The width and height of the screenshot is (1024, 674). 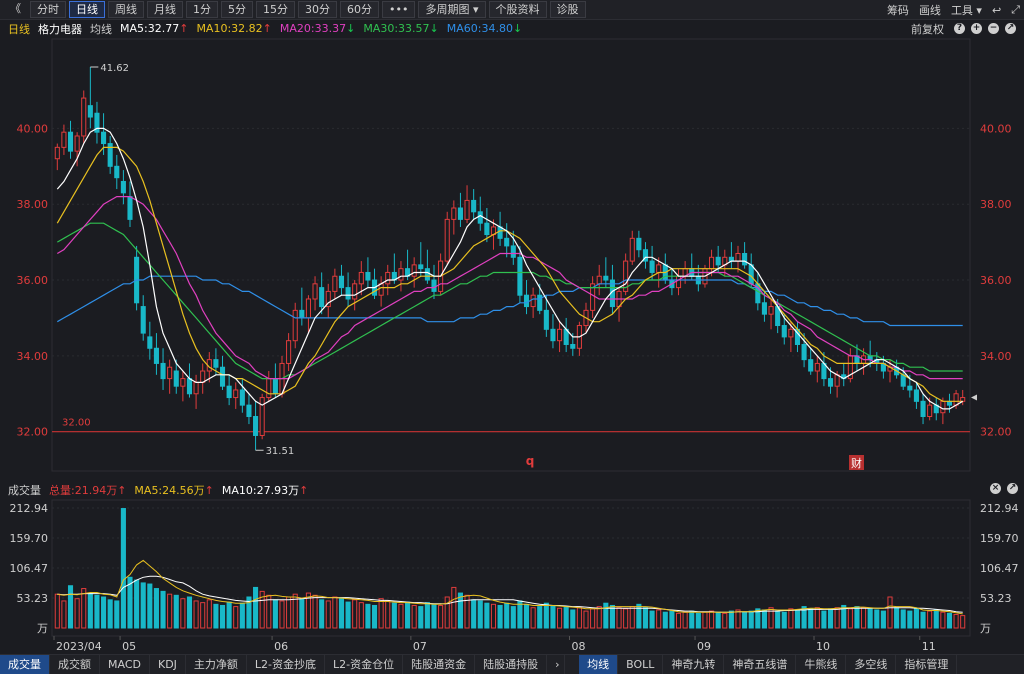 What do you see at coordinates (1010, 28) in the screenshot?
I see `expand-icon: ↗` at bounding box center [1010, 28].